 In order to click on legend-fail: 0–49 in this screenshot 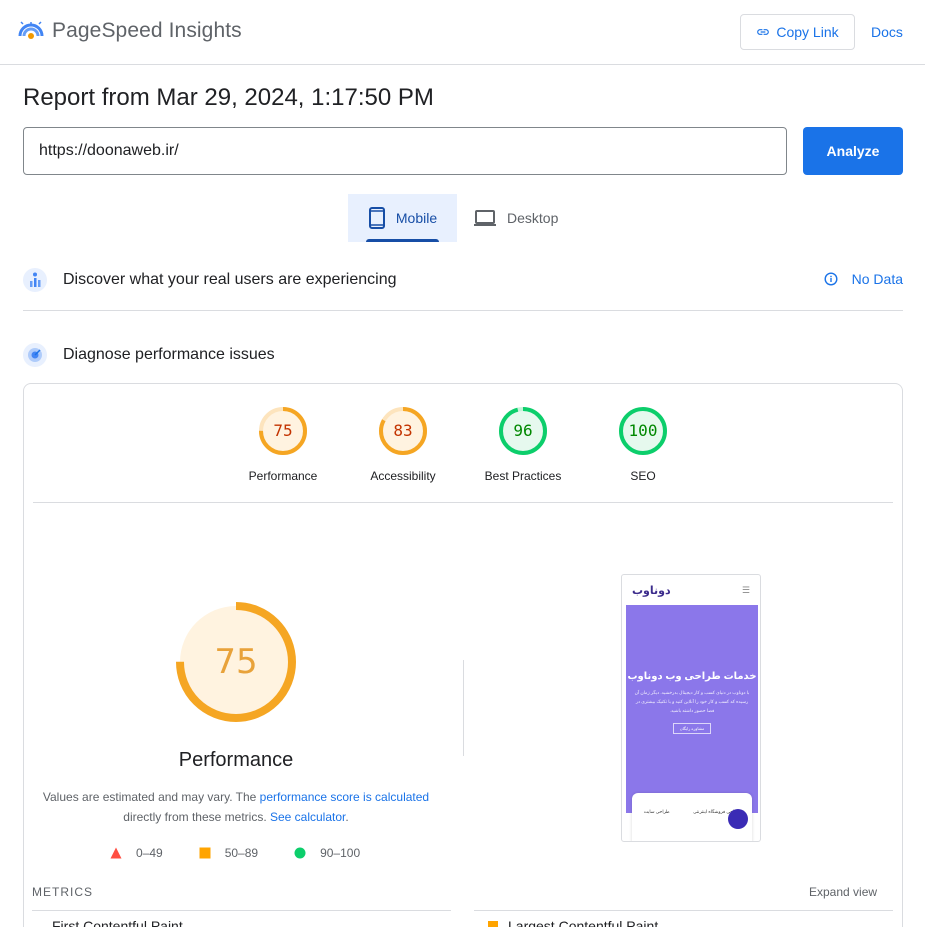, I will do `click(136, 853)`.